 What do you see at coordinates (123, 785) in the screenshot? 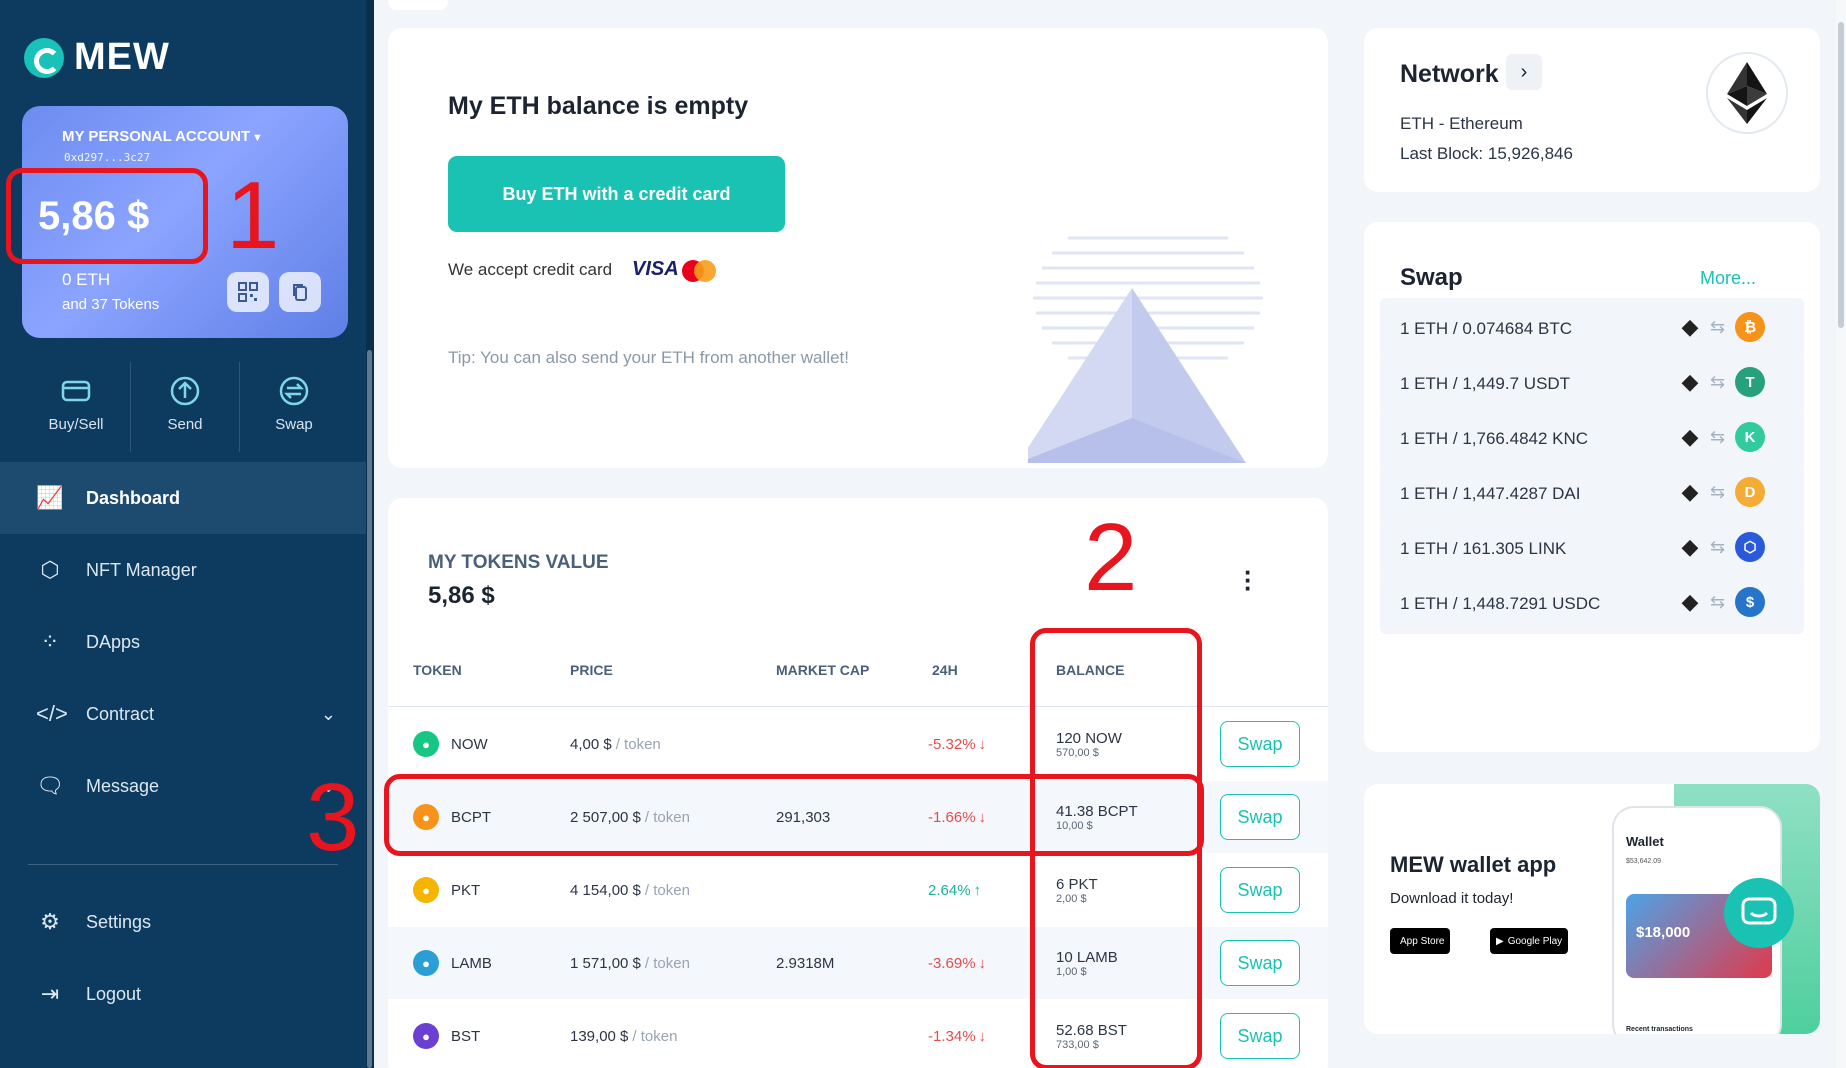
I see `nav-message-label: Message` at bounding box center [123, 785].